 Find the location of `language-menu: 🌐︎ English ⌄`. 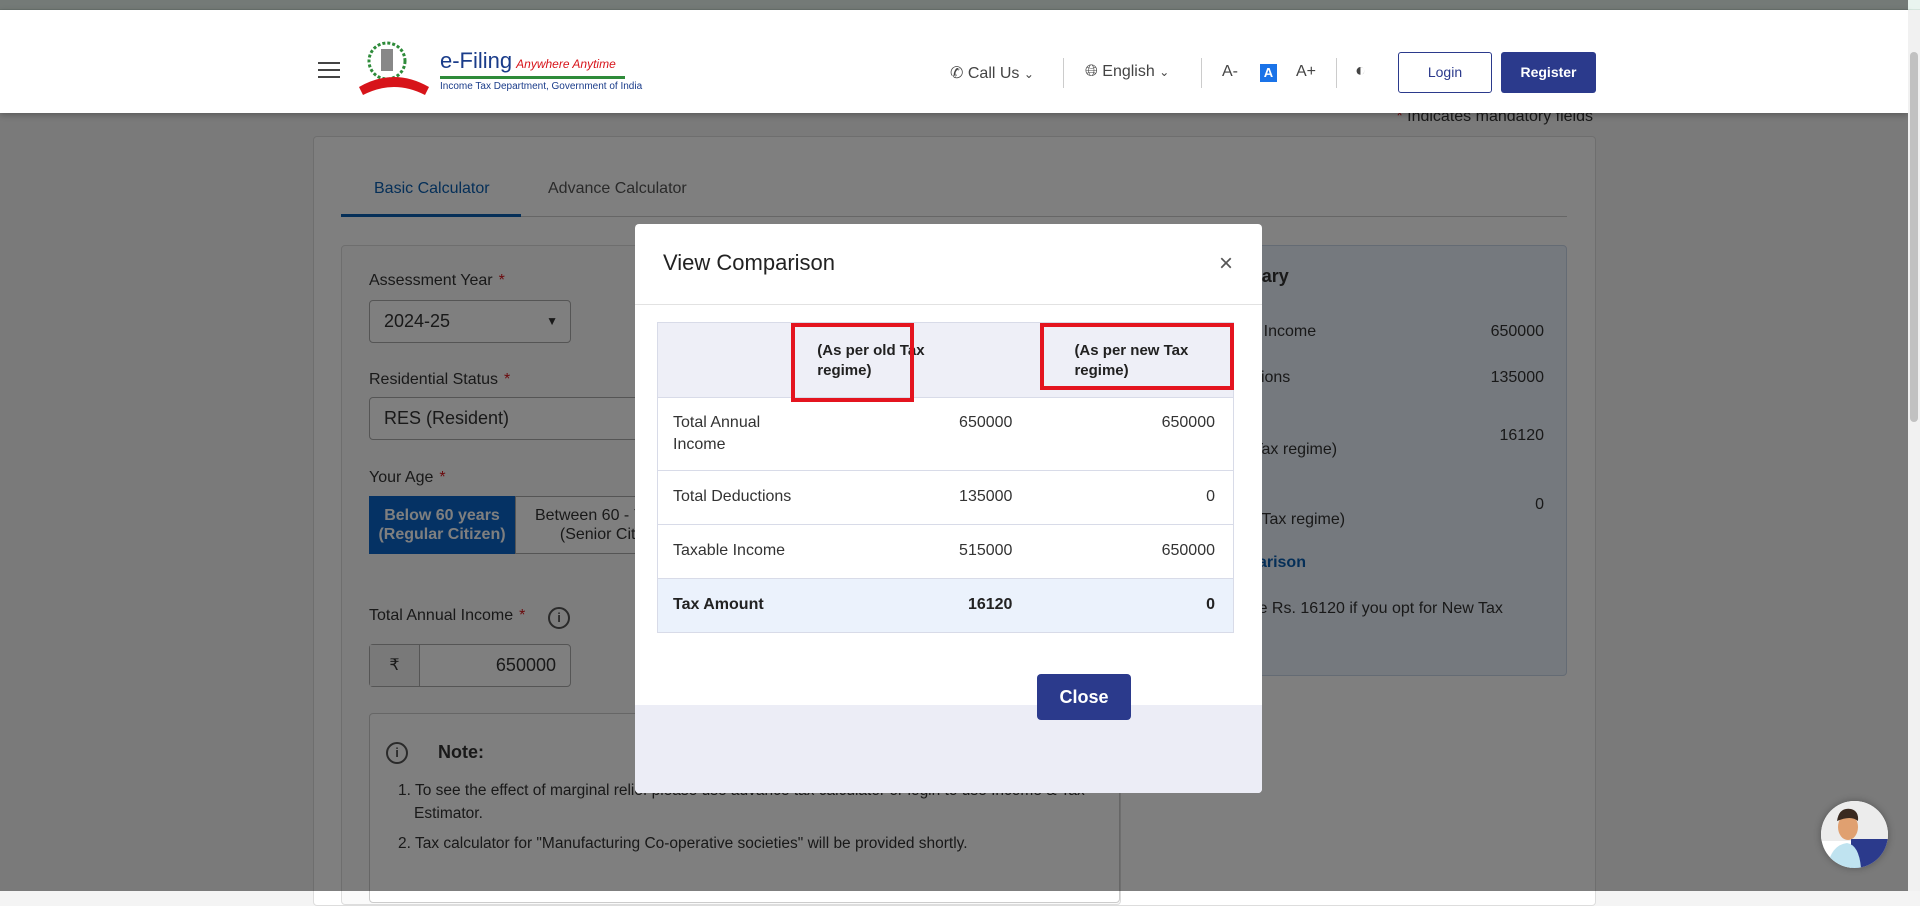

language-menu: 🌐︎ English ⌄ is located at coordinates (1127, 72).